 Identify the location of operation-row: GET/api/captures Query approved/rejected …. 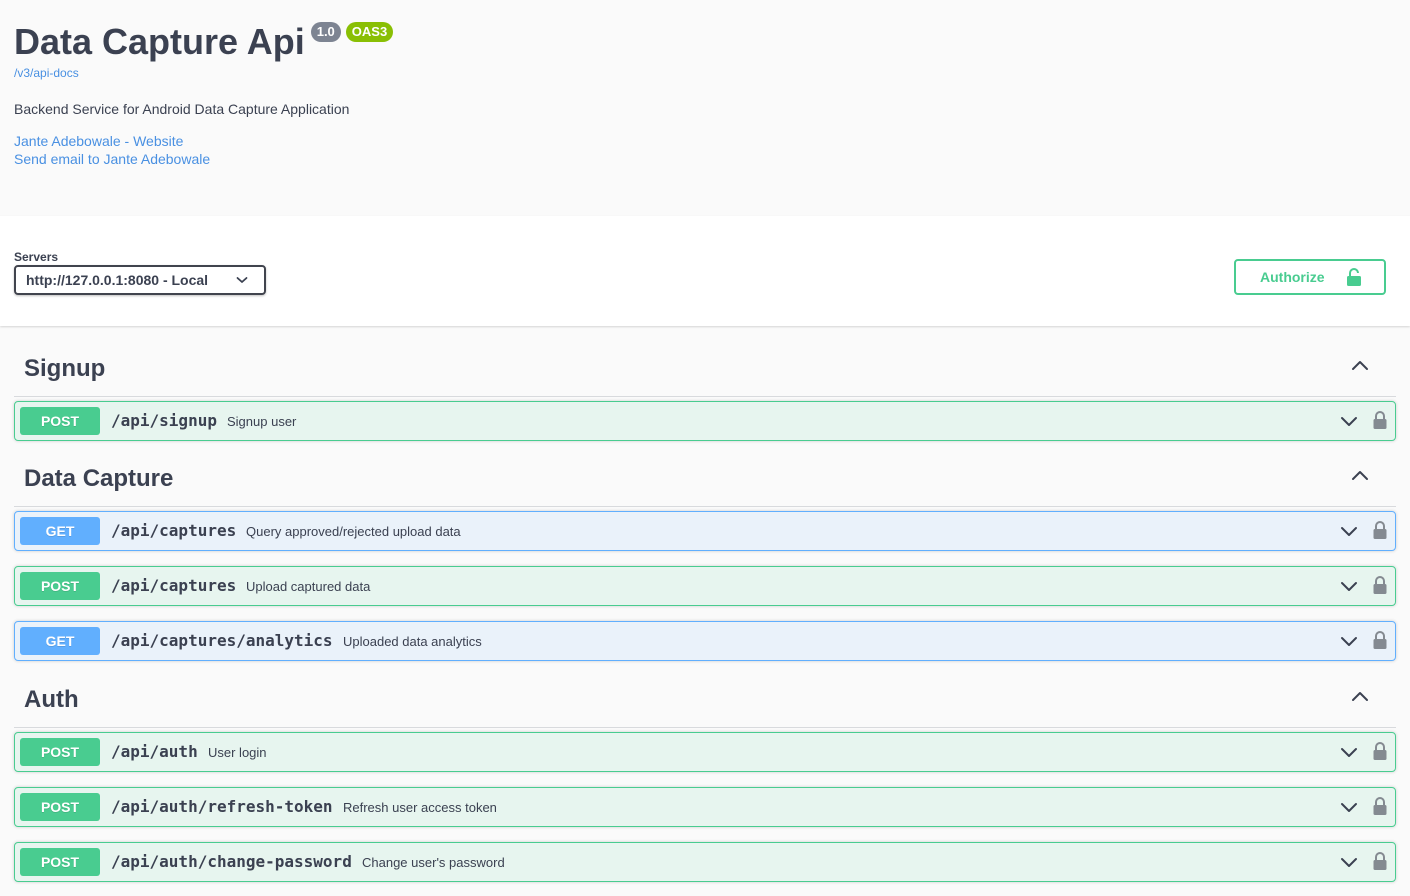
(705, 531).